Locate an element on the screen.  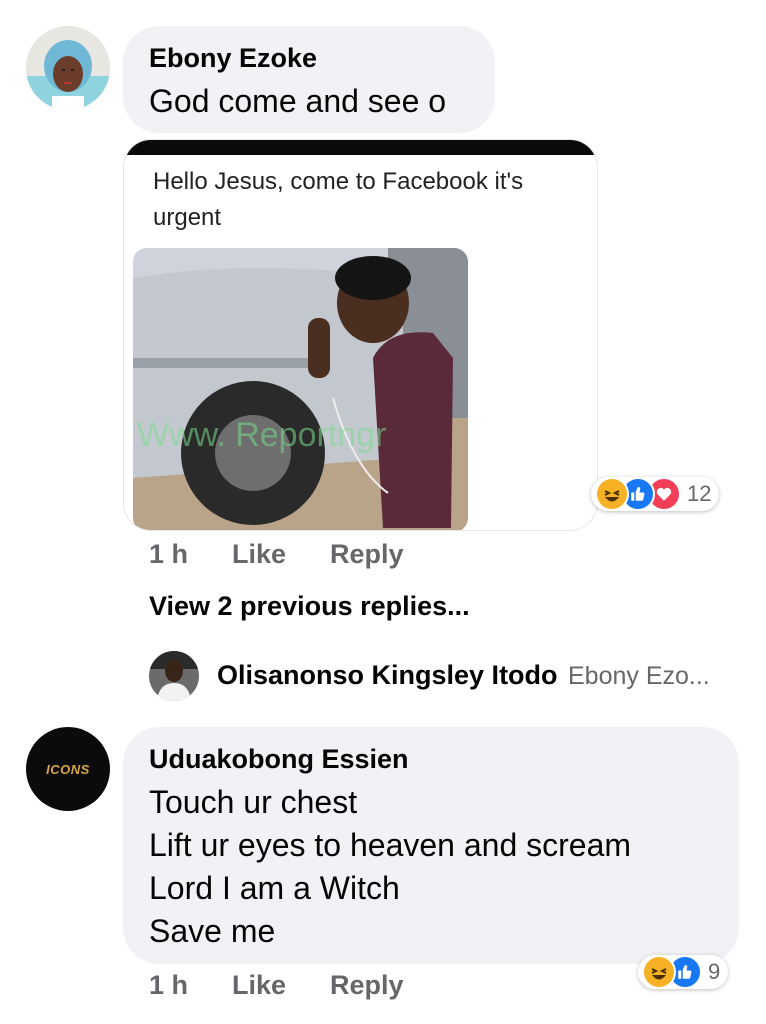
comment-text-line: Save me is located at coordinates (212, 931).